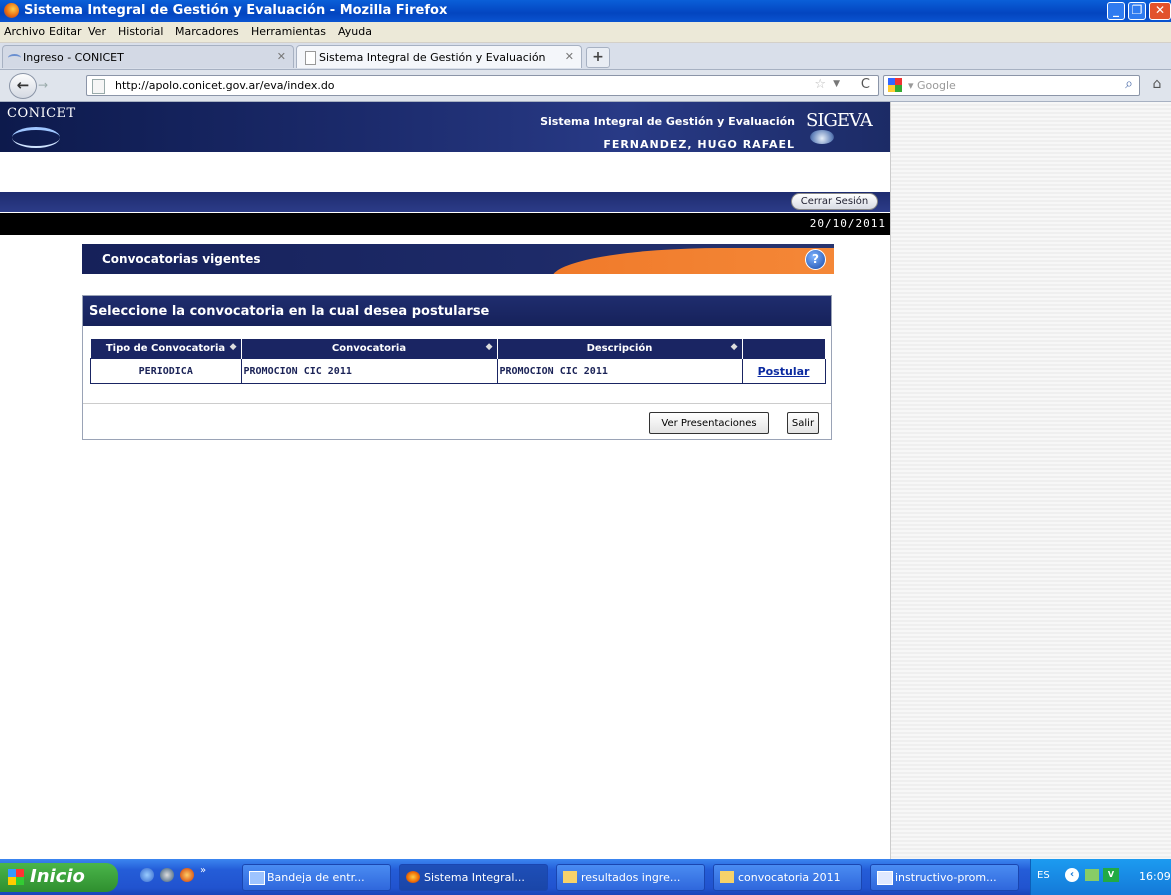 The image size is (1171, 895). Describe the element at coordinates (709, 423) in the screenshot. I see `ver-presentaciones-button: Ver Presentaciones` at that location.